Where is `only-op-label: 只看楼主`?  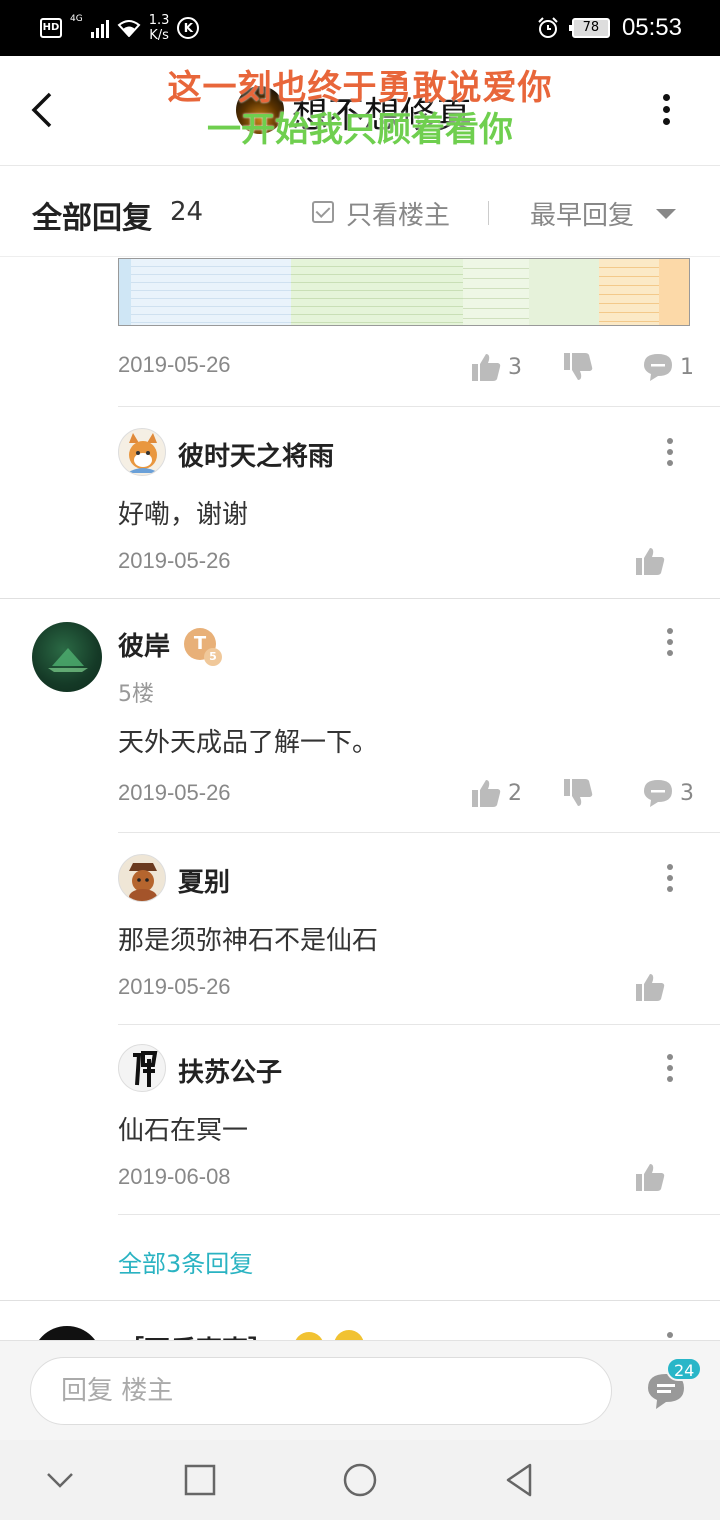
only-op-label: 只看楼主 is located at coordinates (398, 213).